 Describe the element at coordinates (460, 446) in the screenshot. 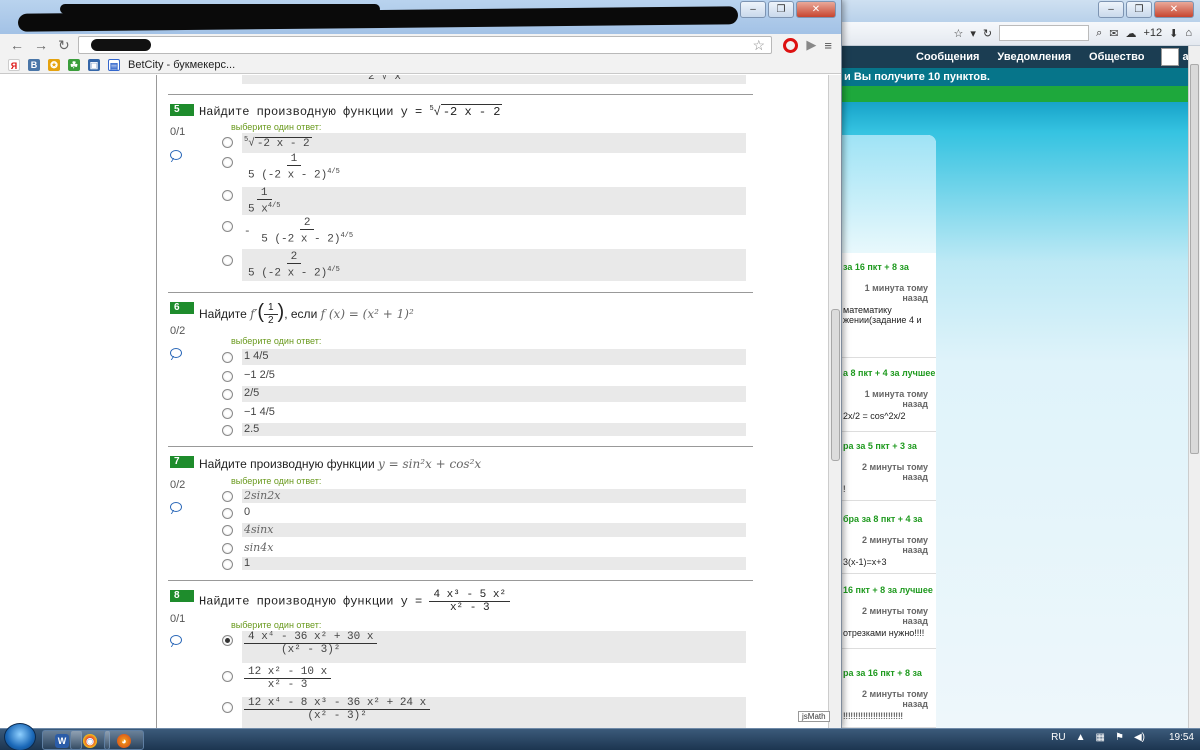

I see `question-separator` at that location.